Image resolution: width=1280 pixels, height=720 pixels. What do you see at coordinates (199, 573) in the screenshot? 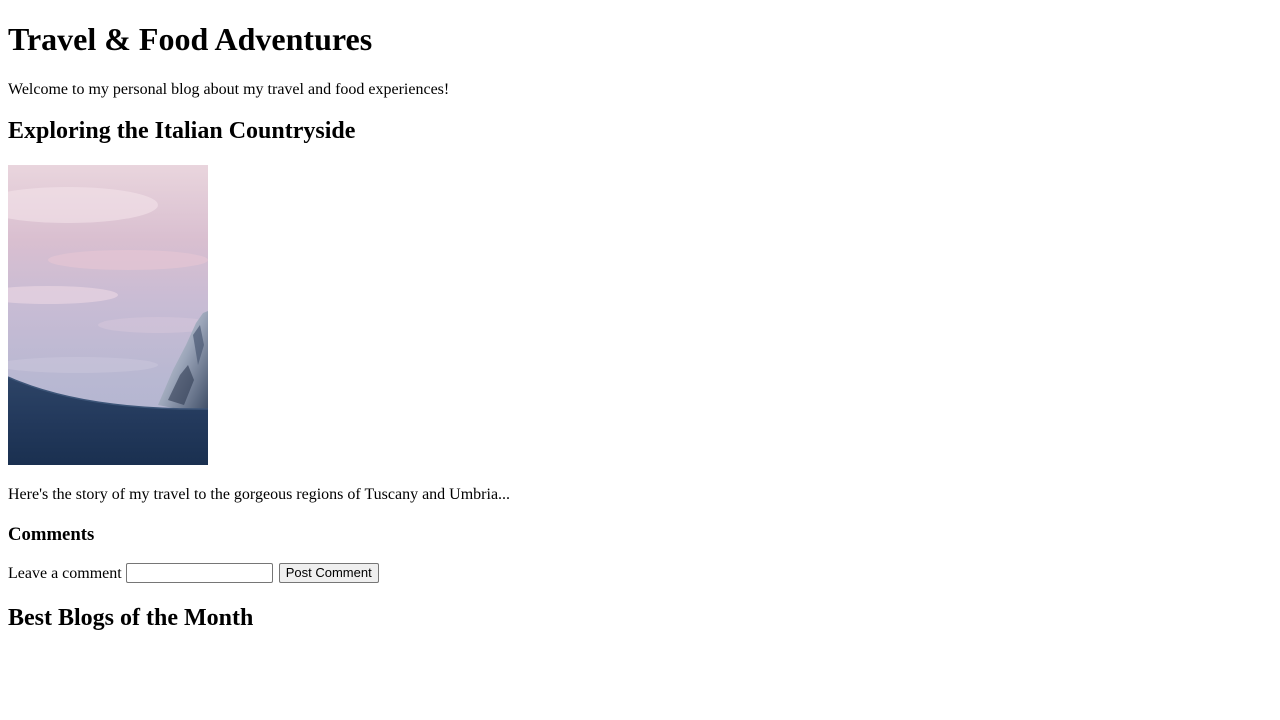
I see `comment-input` at bounding box center [199, 573].